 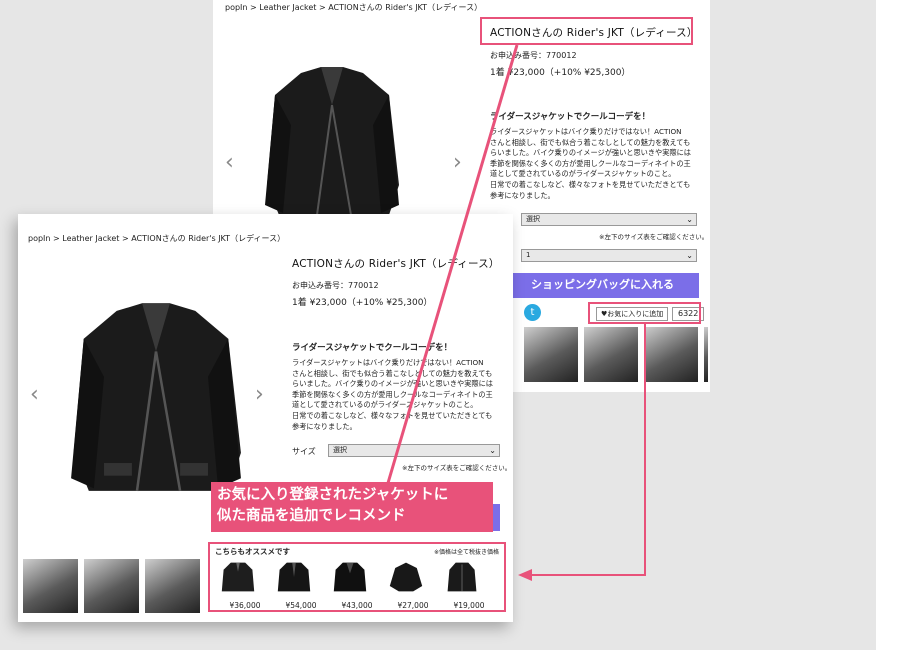 I want to click on callout-line: 似た商品を追加でレコメンド, so click(x=311, y=516).